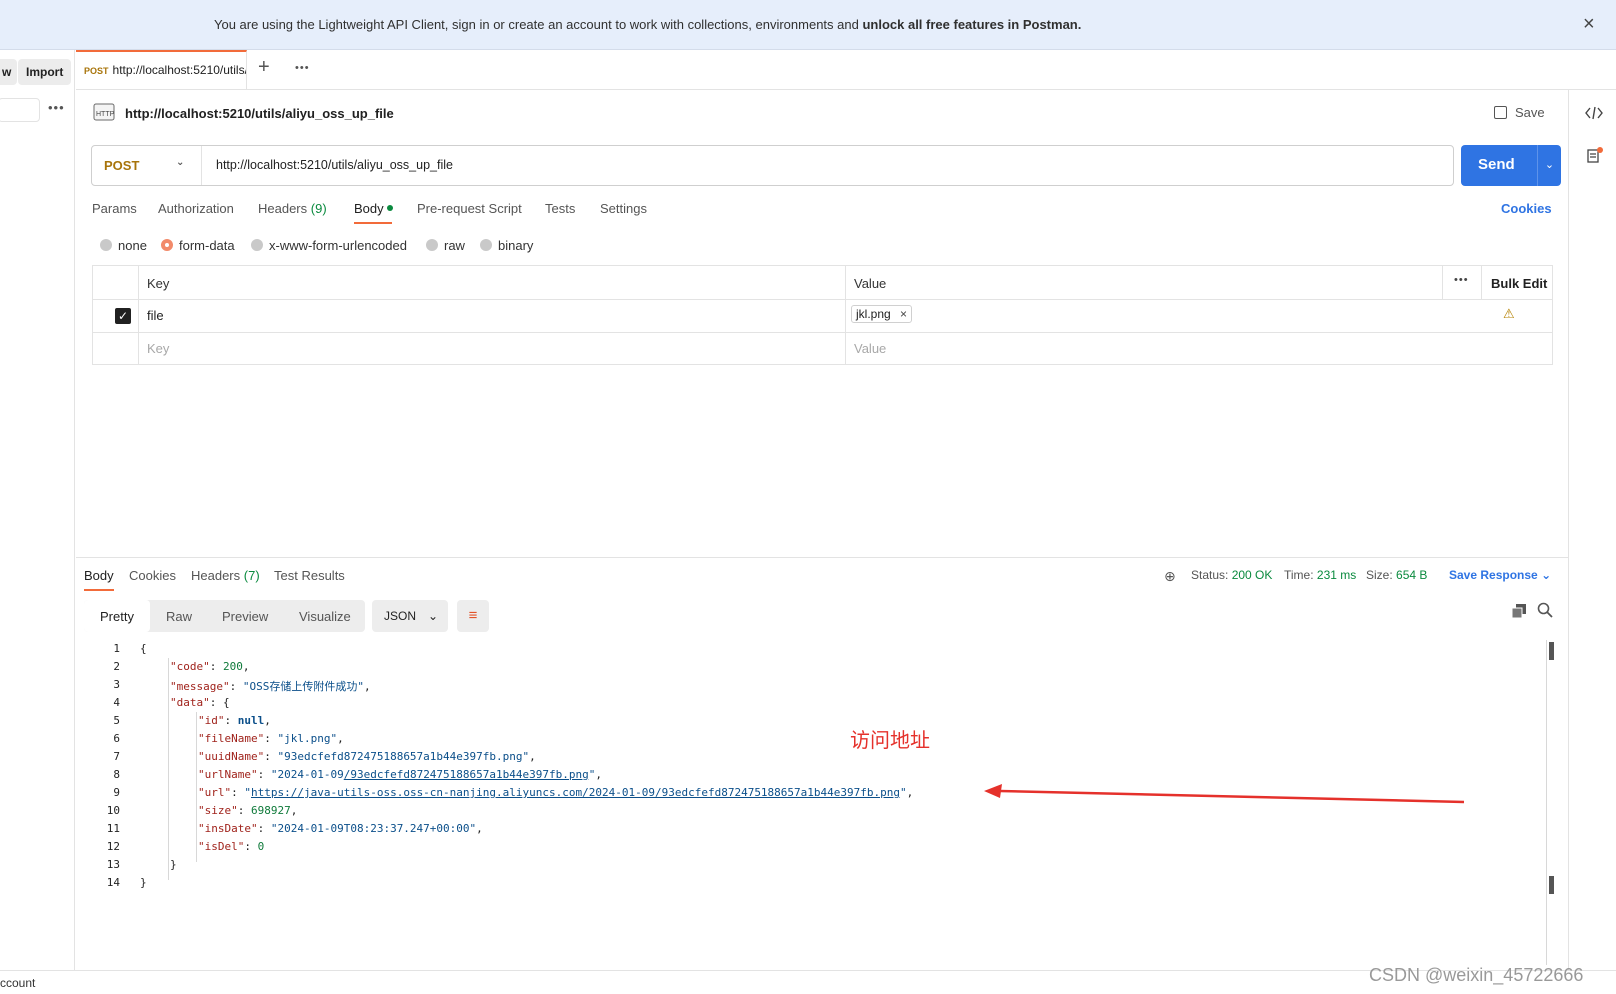  What do you see at coordinates (1396, 575) in the screenshot?
I see `size-text: Size: 654 B` at bounding box center [1396, 575].